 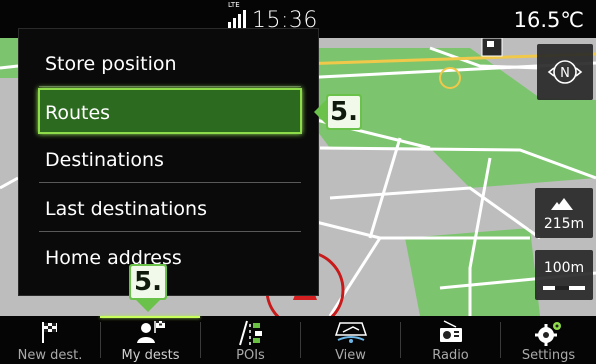 What do you see at coordinates (250, 355) in the screenshot?
I see `tab-label: POIs` at bounding box center [250, 355].